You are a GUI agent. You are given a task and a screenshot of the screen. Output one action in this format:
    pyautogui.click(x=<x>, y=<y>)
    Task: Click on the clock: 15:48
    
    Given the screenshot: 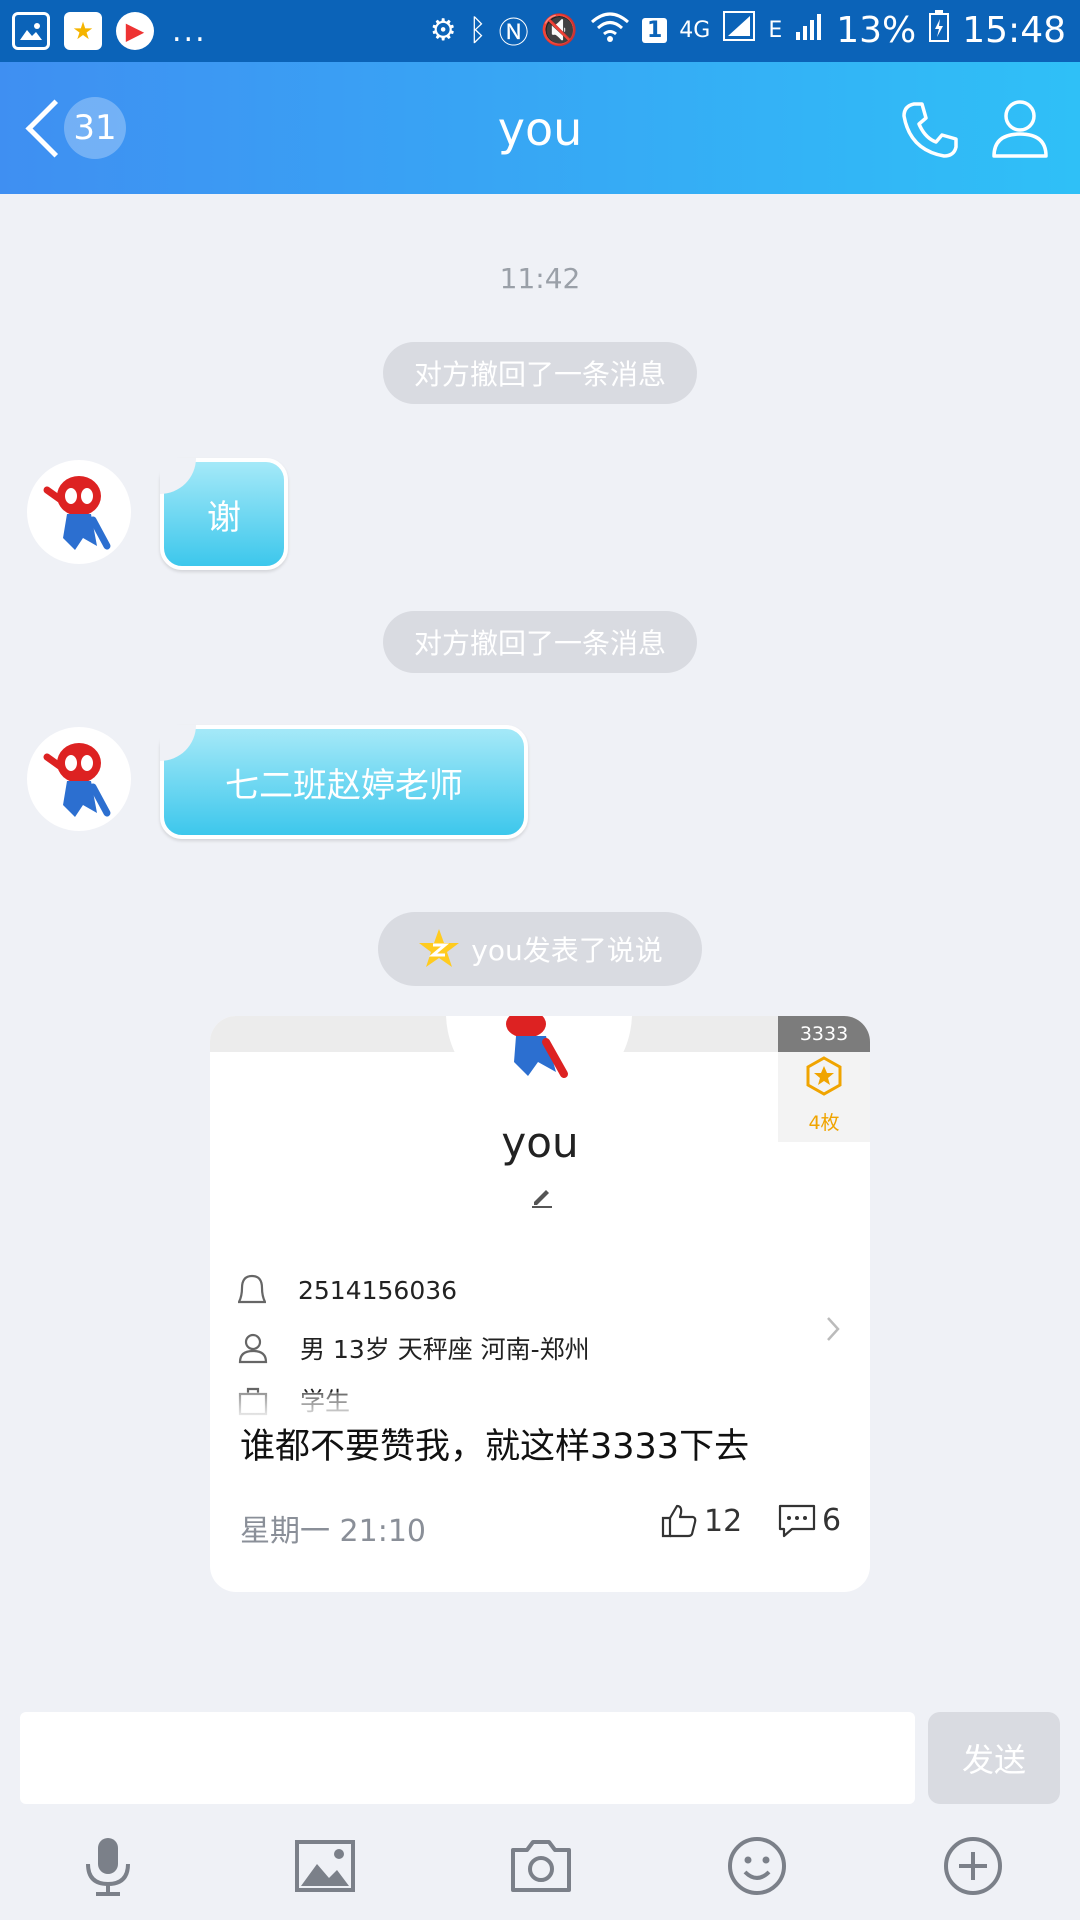 What is the action you would take?
    pyautogui.click(x=1014, y=30)
    